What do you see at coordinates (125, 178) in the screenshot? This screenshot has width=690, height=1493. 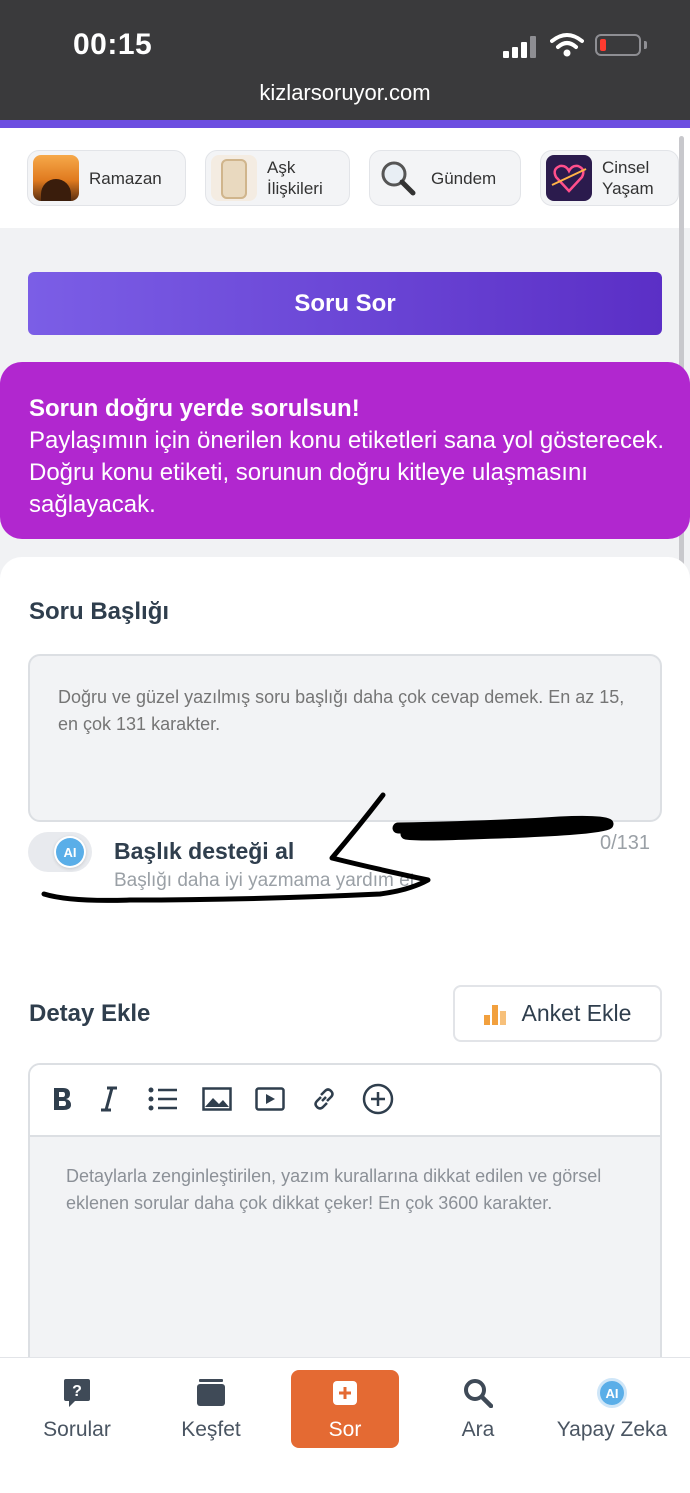 I see `topic-chip-label: Ramazan` at bounding box center [125, 178].